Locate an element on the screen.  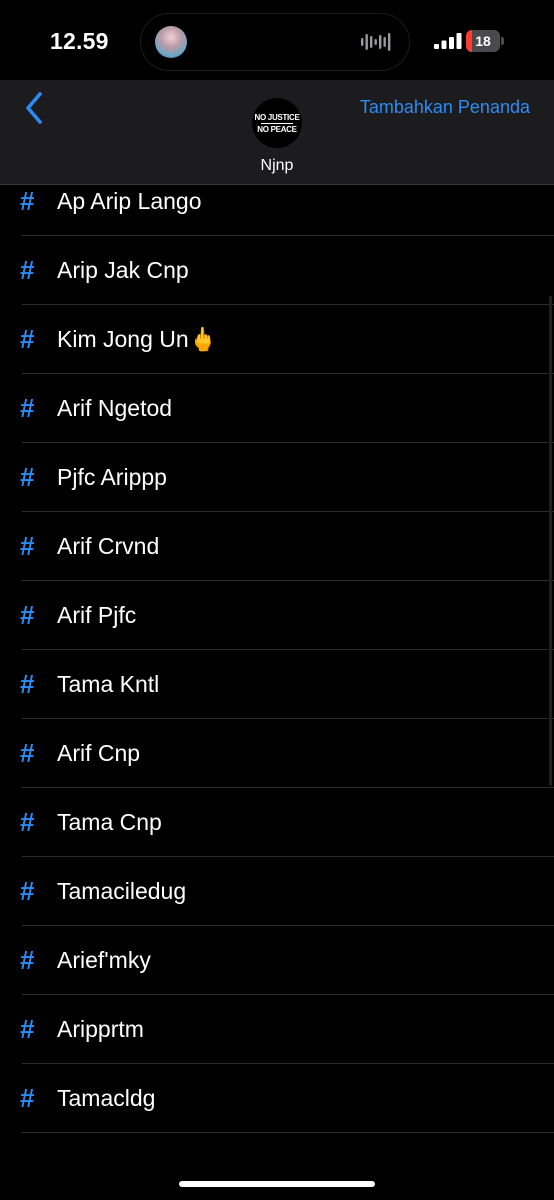
list-item-label: Ap Arip Lango is located at coordinates (129, 201).